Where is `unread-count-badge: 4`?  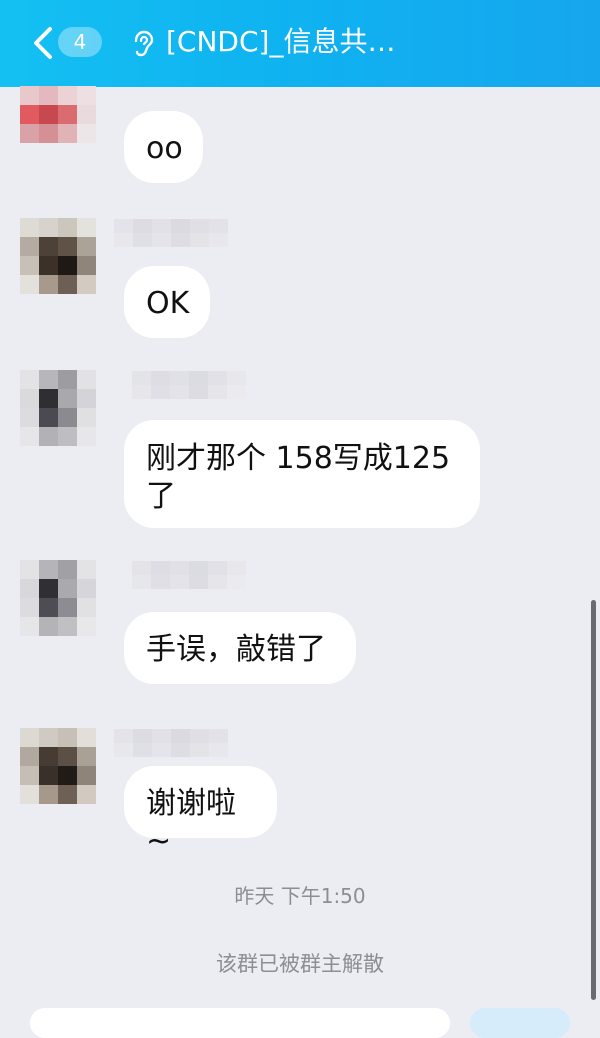 unread-count-badge: 4 is located at coordinates (80, 42).